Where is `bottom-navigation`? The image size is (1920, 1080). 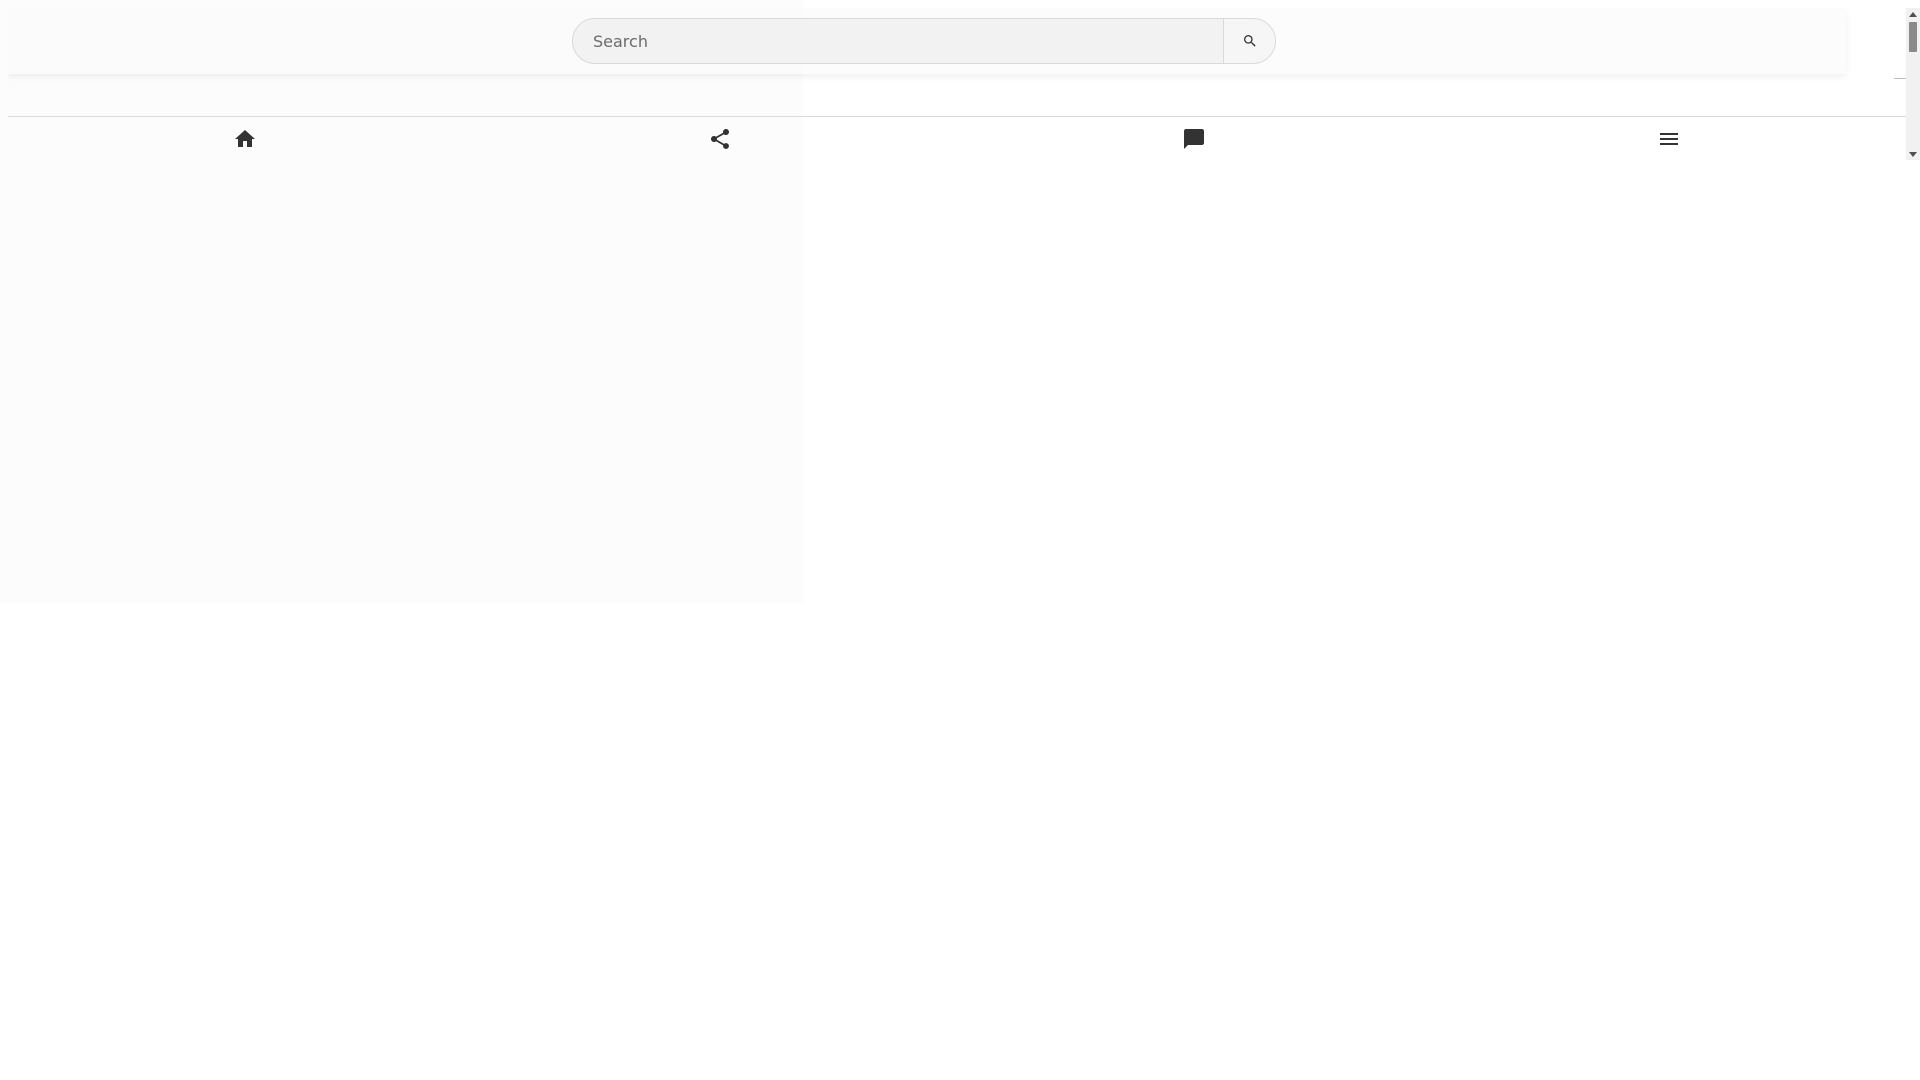 bottom-navigation is located at coordinates (957, 139).